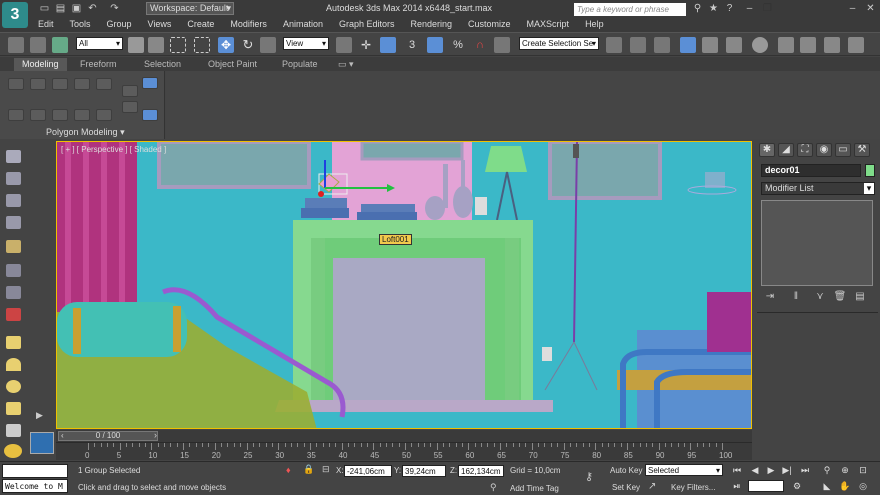 Image resolution: width=880 pixels, height=495 pixels. Describe the element at coordinates (713, 9) in the screenshot. I see `subscription-icon: ★` at that location.